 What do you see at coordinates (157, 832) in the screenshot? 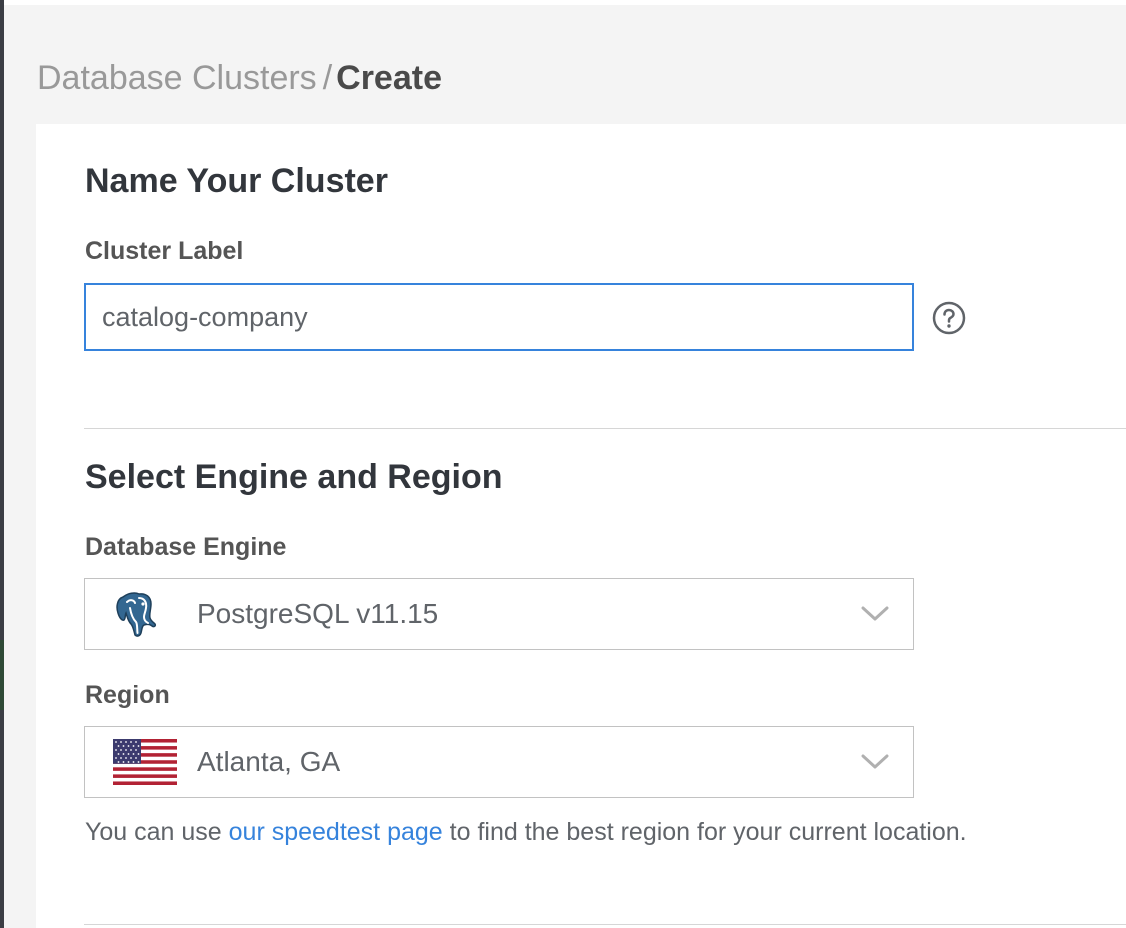
I see `hint-prefix: You can use` at bounding box center [157, 832].